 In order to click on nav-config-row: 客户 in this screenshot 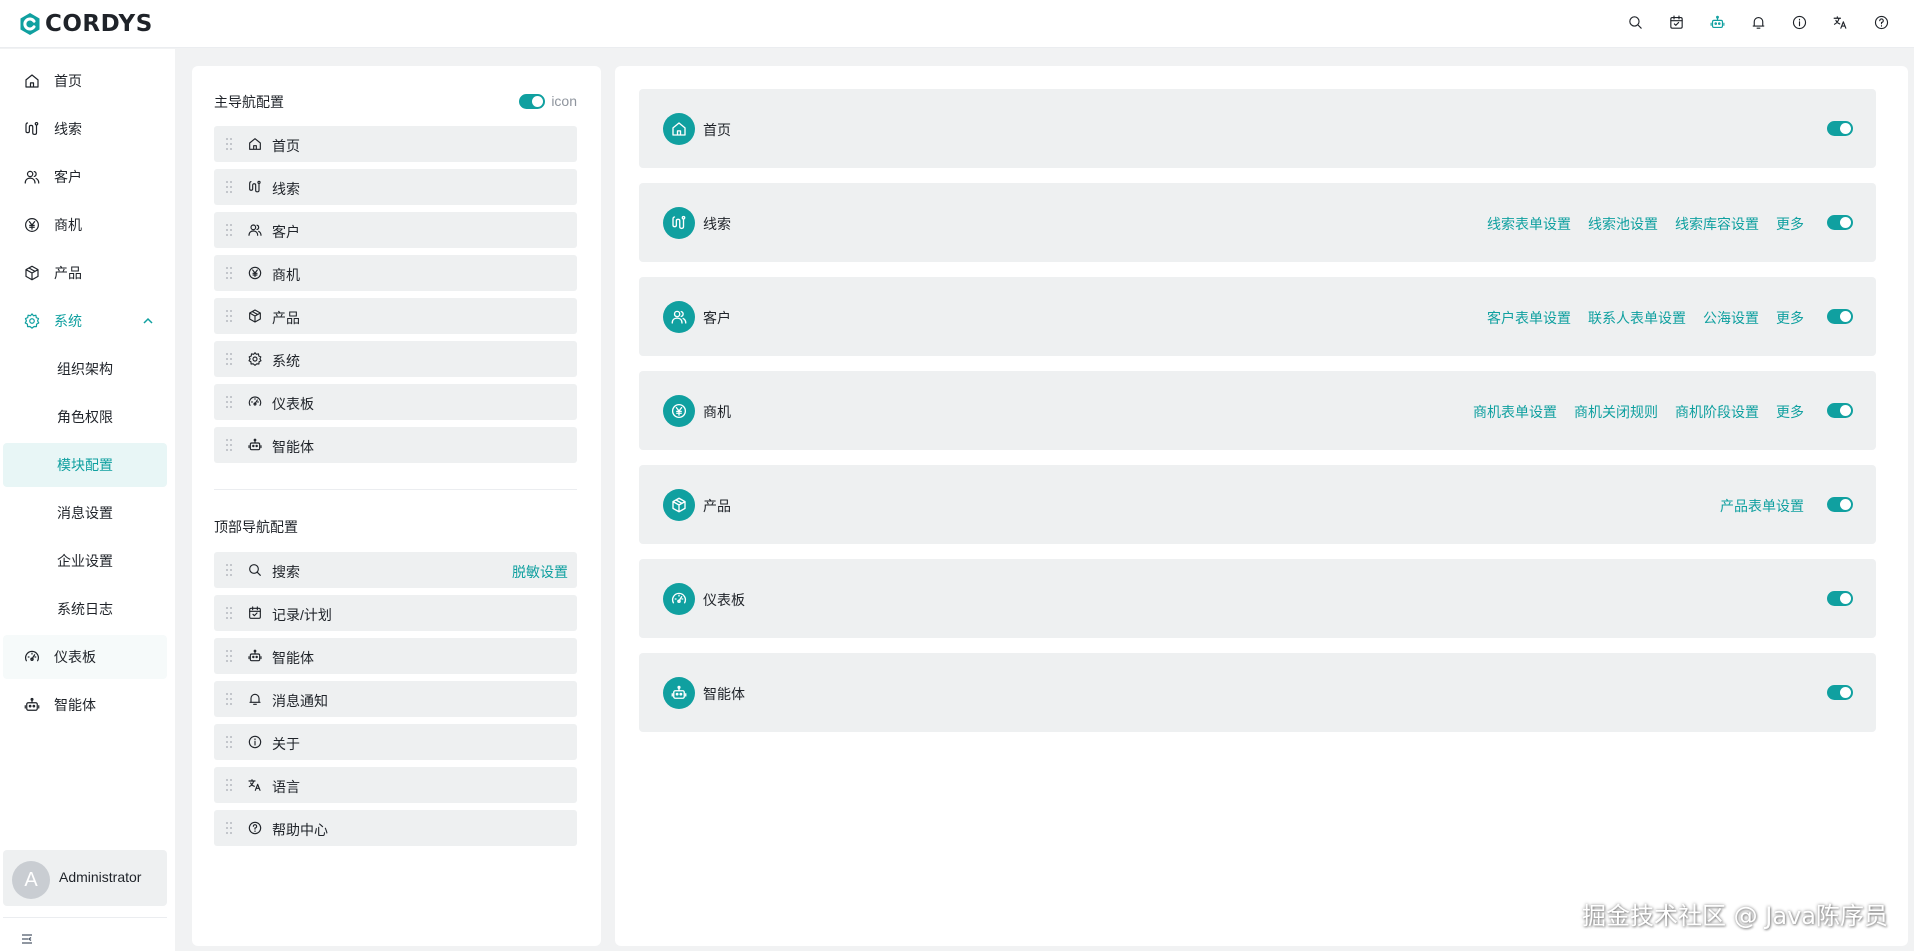, I will do `click(395, 230)`.